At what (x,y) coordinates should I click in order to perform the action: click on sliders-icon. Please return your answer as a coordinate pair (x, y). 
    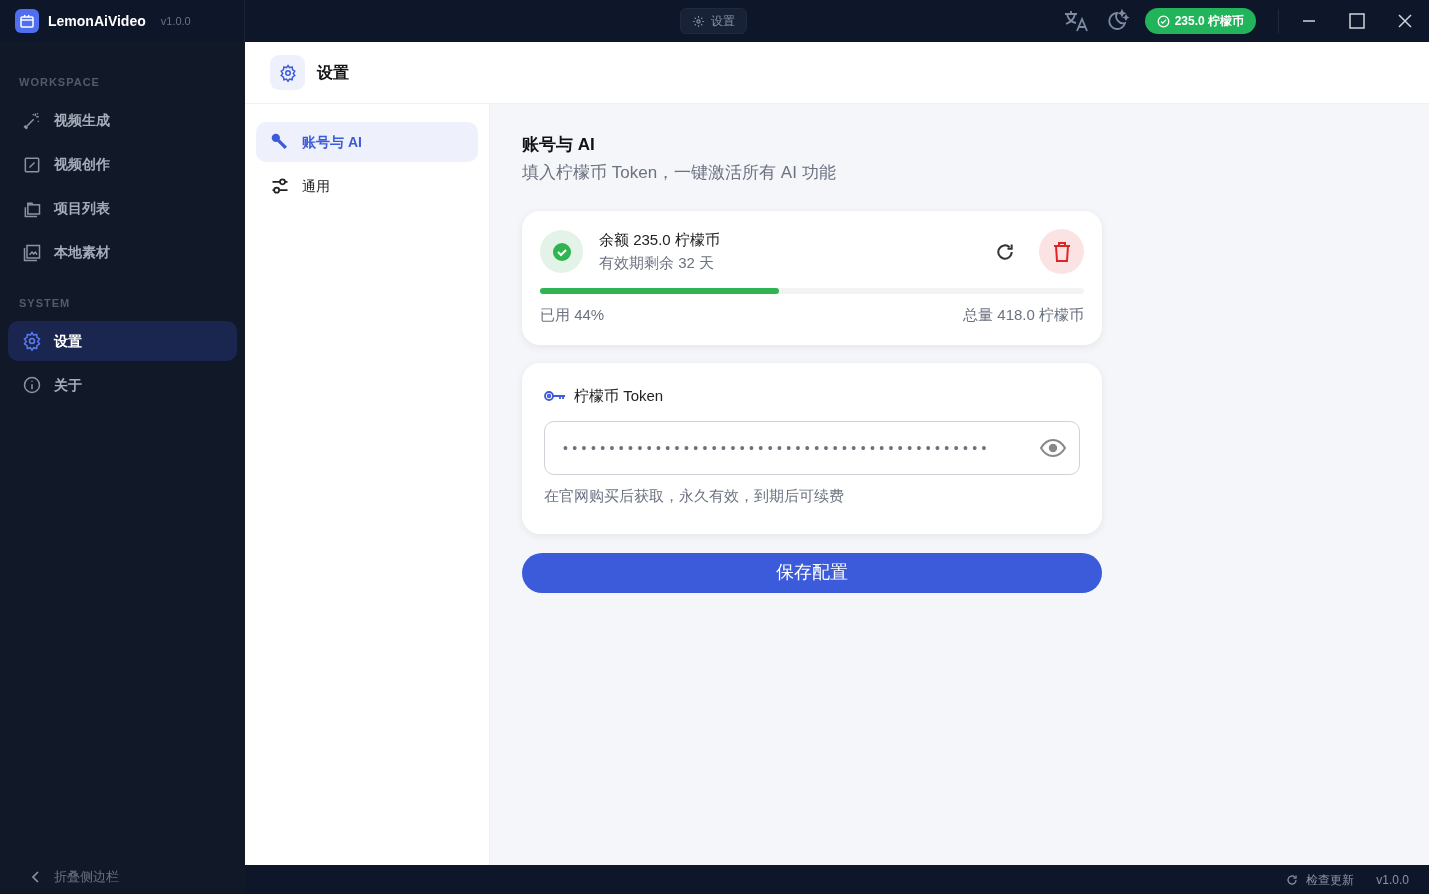
    Looking at the image, I should click on (280, 186).